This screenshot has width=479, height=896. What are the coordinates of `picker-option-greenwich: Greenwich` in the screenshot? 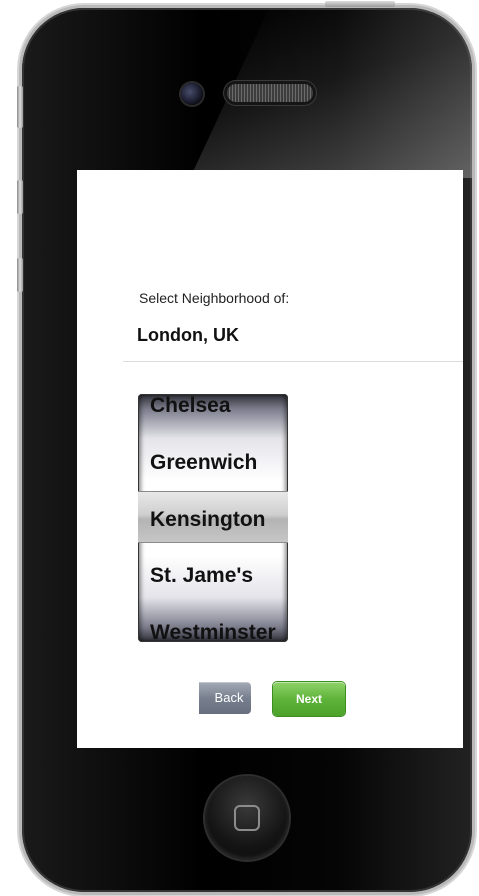 It's located at (203, 463).